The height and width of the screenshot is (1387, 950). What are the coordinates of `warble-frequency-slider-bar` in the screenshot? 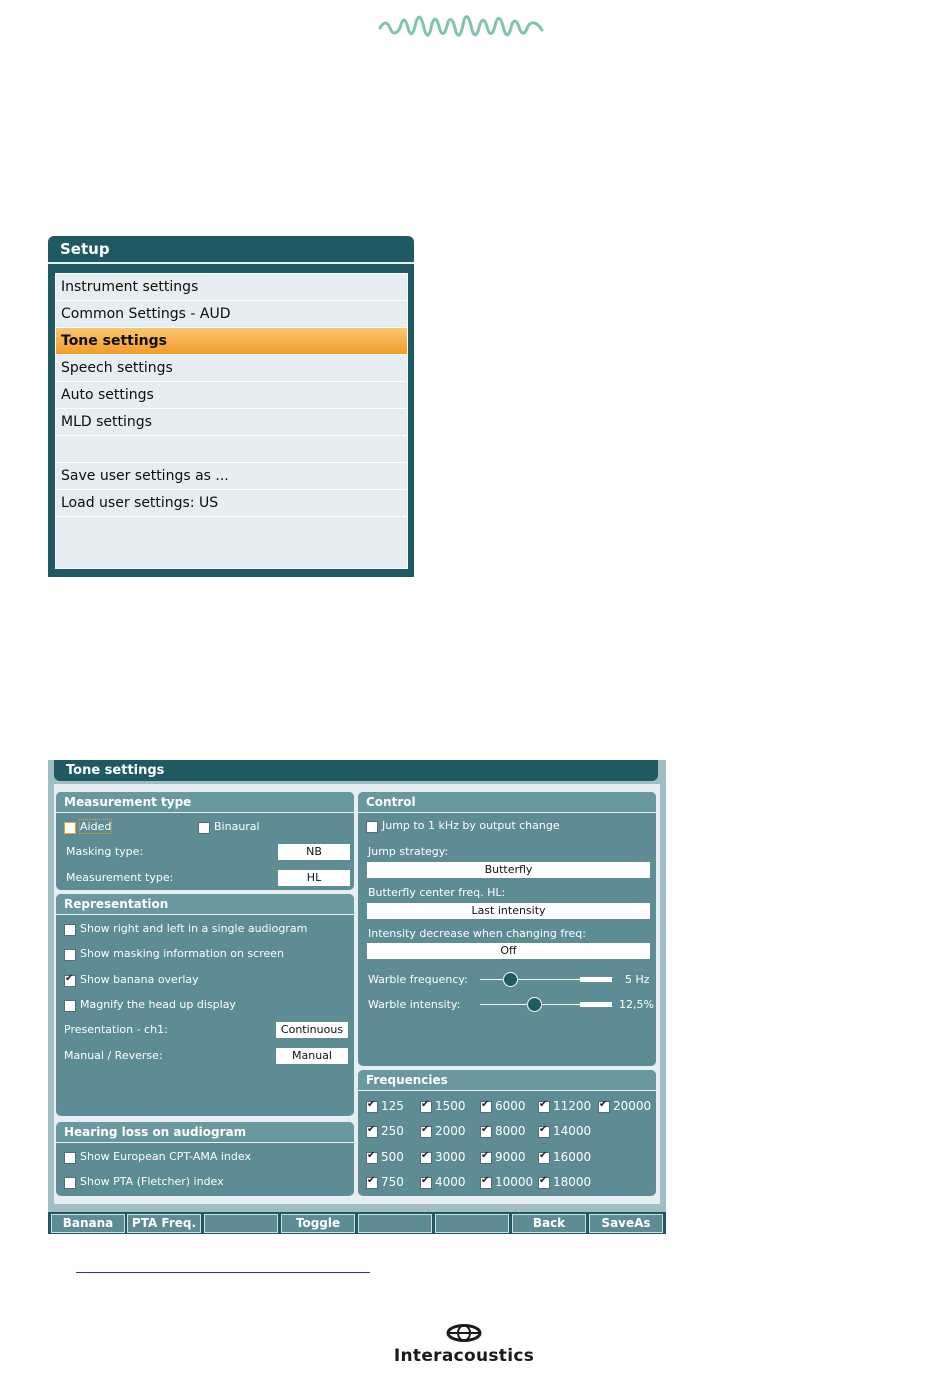 It's located at (596, 979).